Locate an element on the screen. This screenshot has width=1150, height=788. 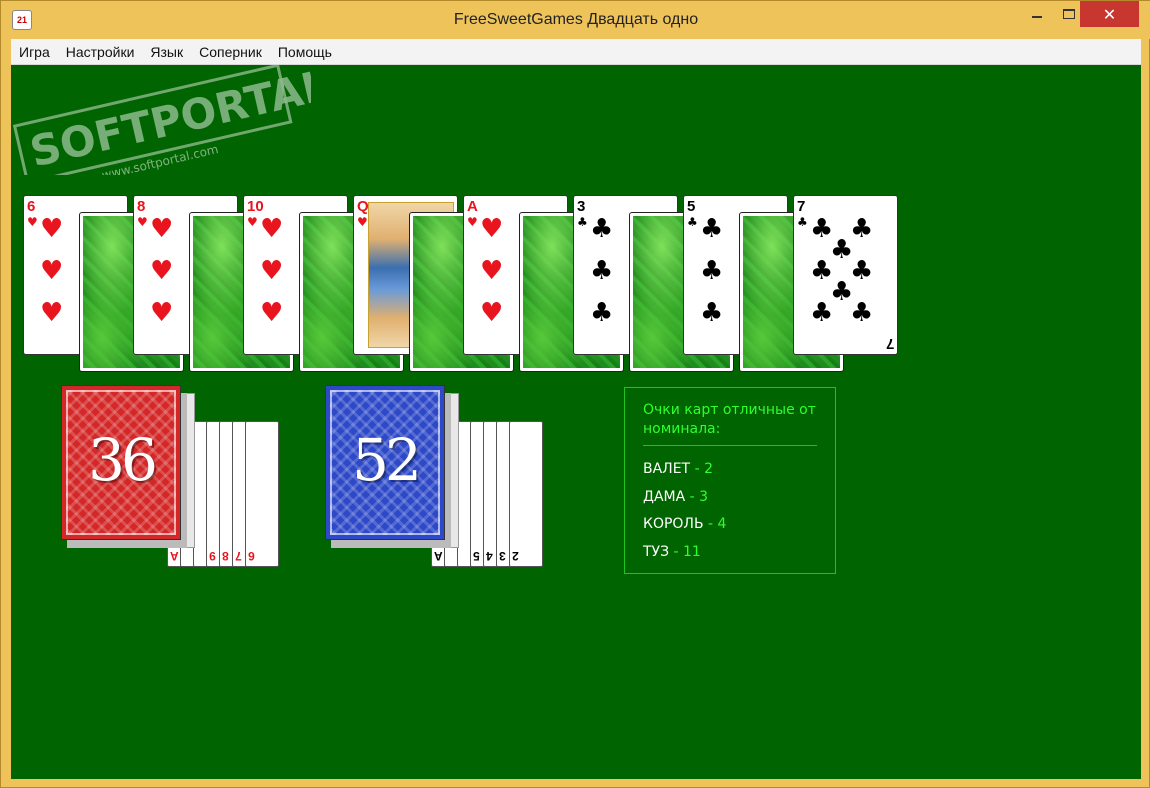
card-rank: 10 is located at coordinates (255, 206).